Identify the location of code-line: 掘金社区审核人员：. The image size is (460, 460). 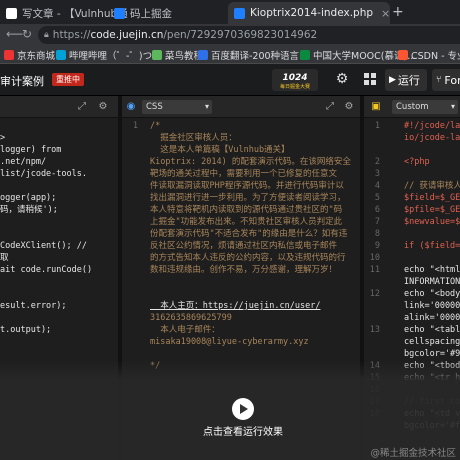
(193, 138).